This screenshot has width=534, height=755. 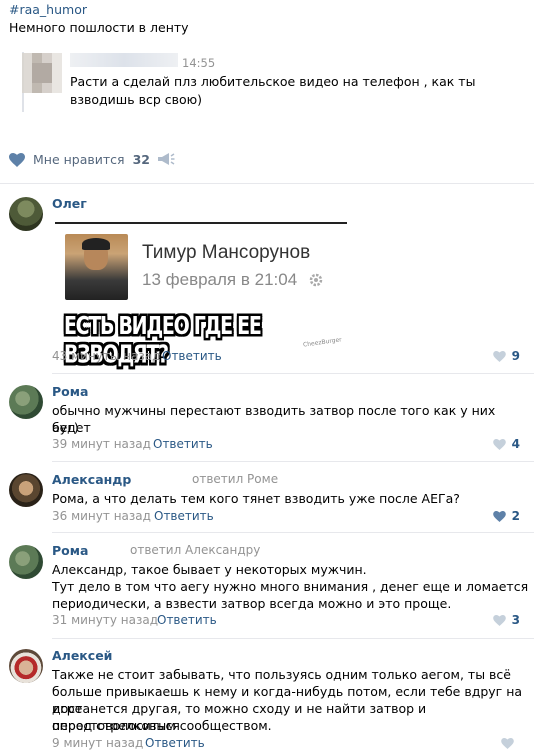 I want to click on comment-author: Олег, so click(x=69, y=203).